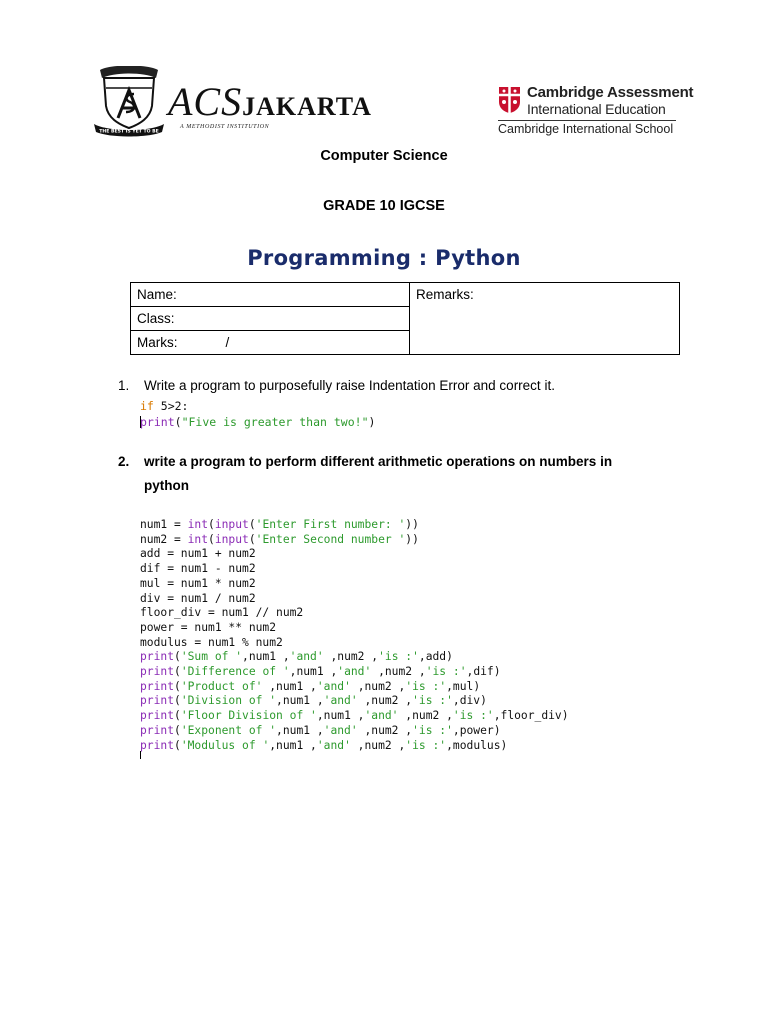 The height and width of the screenshot is (1024, 768). What do you see at coordinates (509, 100) in the screenshot?
I see `cambridge-shield-icon` at bounding box center [509, 100].